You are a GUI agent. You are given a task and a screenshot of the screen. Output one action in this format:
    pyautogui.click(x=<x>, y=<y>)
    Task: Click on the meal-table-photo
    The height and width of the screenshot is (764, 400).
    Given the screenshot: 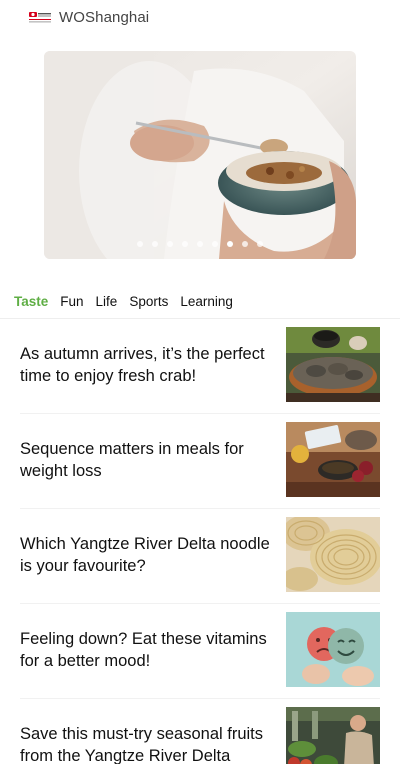 What is the action you would take?
    pyautogui.click(x=333, y=459)
    